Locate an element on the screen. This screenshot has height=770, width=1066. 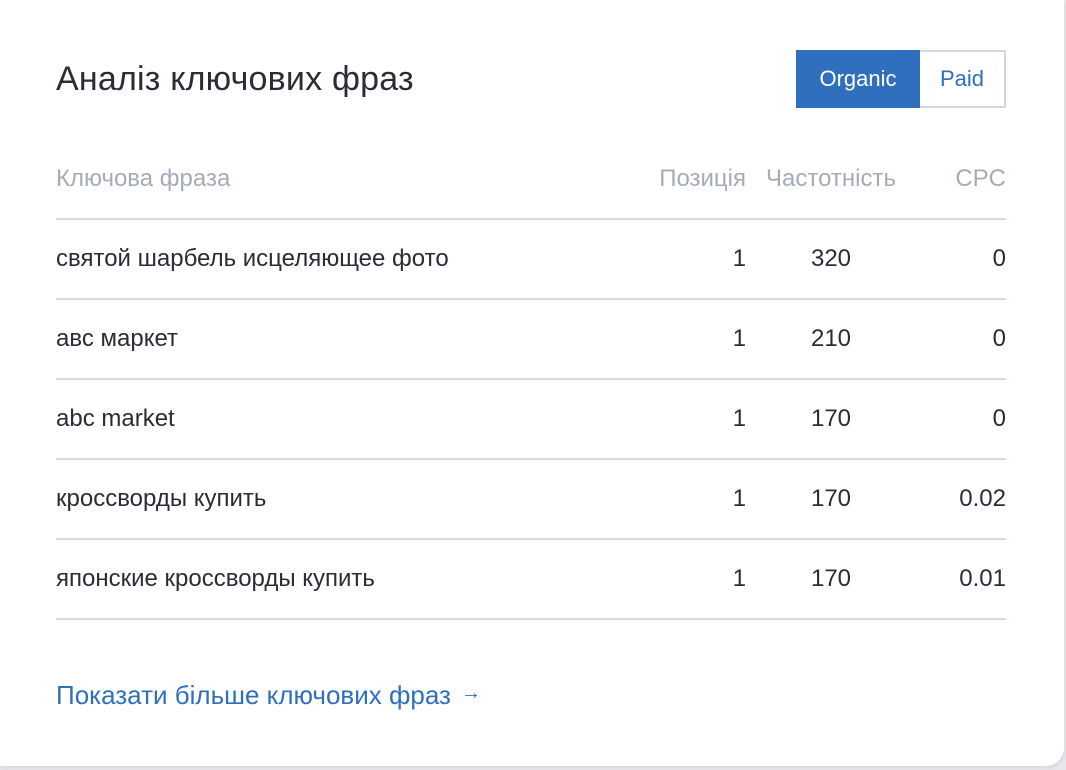
organic-paid-toggle: Organic Paid is located at coordinates (901, 79).